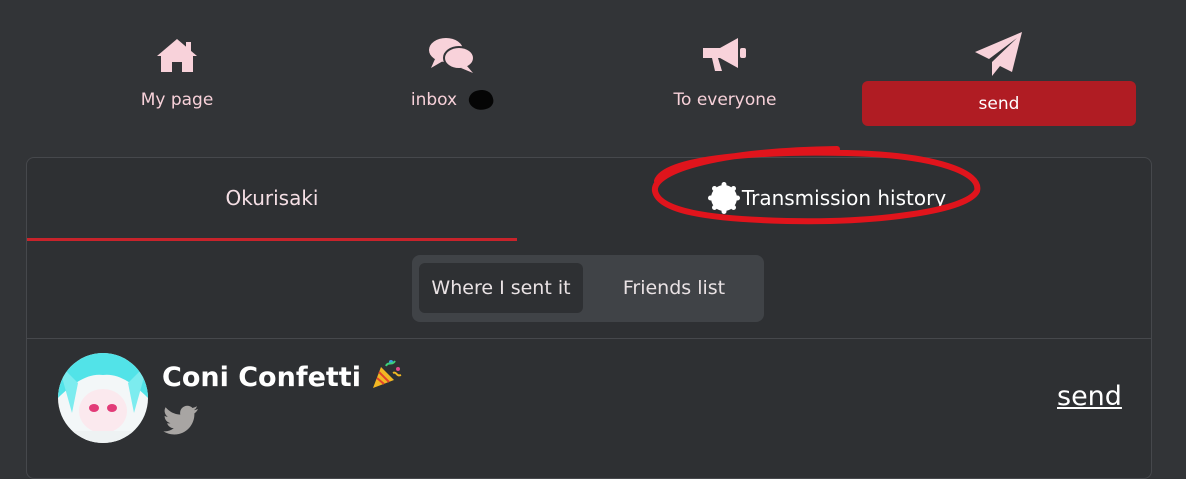 Image resolution: width=1186 pixels, height=479 pixels. I want to click on badge-icon, so click(723, 198).